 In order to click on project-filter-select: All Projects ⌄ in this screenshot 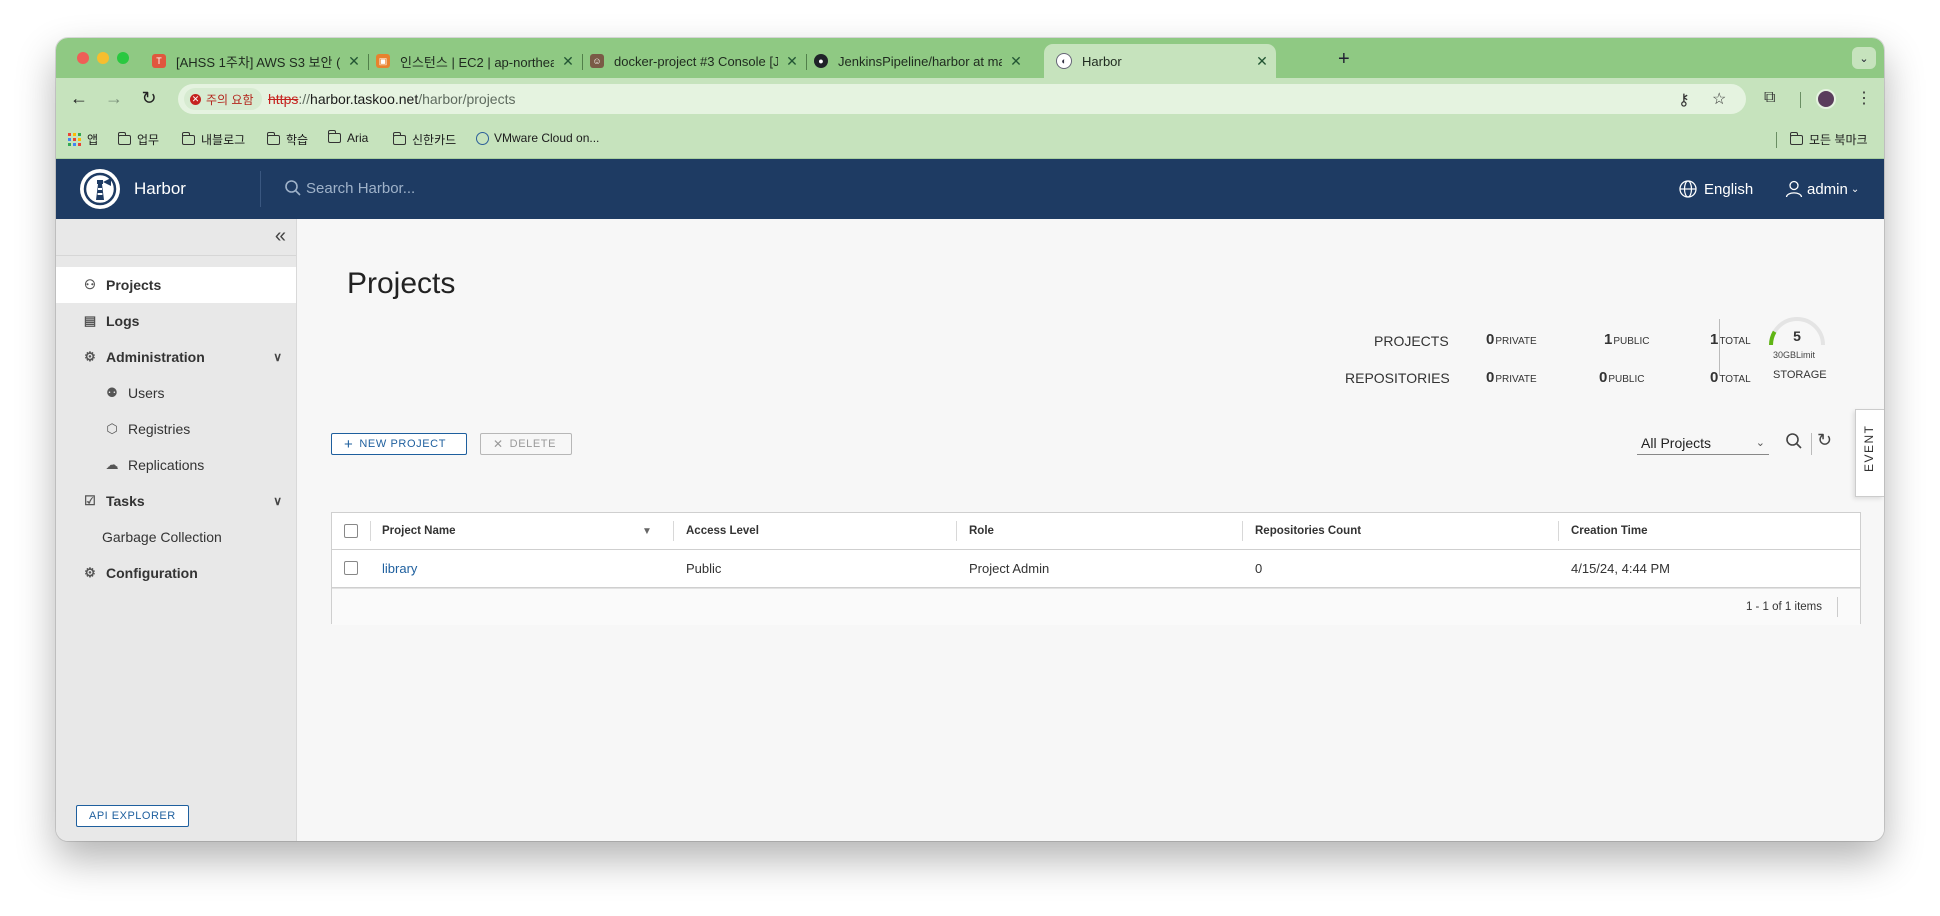, I will do `click(1703, 443)`.